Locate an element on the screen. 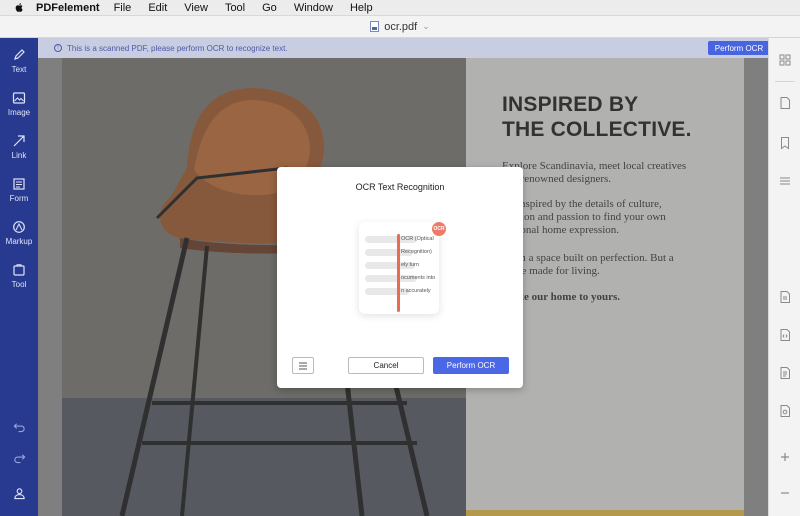 Image resolution: width=800 pixels, height=516 pixels. page-icon is located at coordinates (785, 103).